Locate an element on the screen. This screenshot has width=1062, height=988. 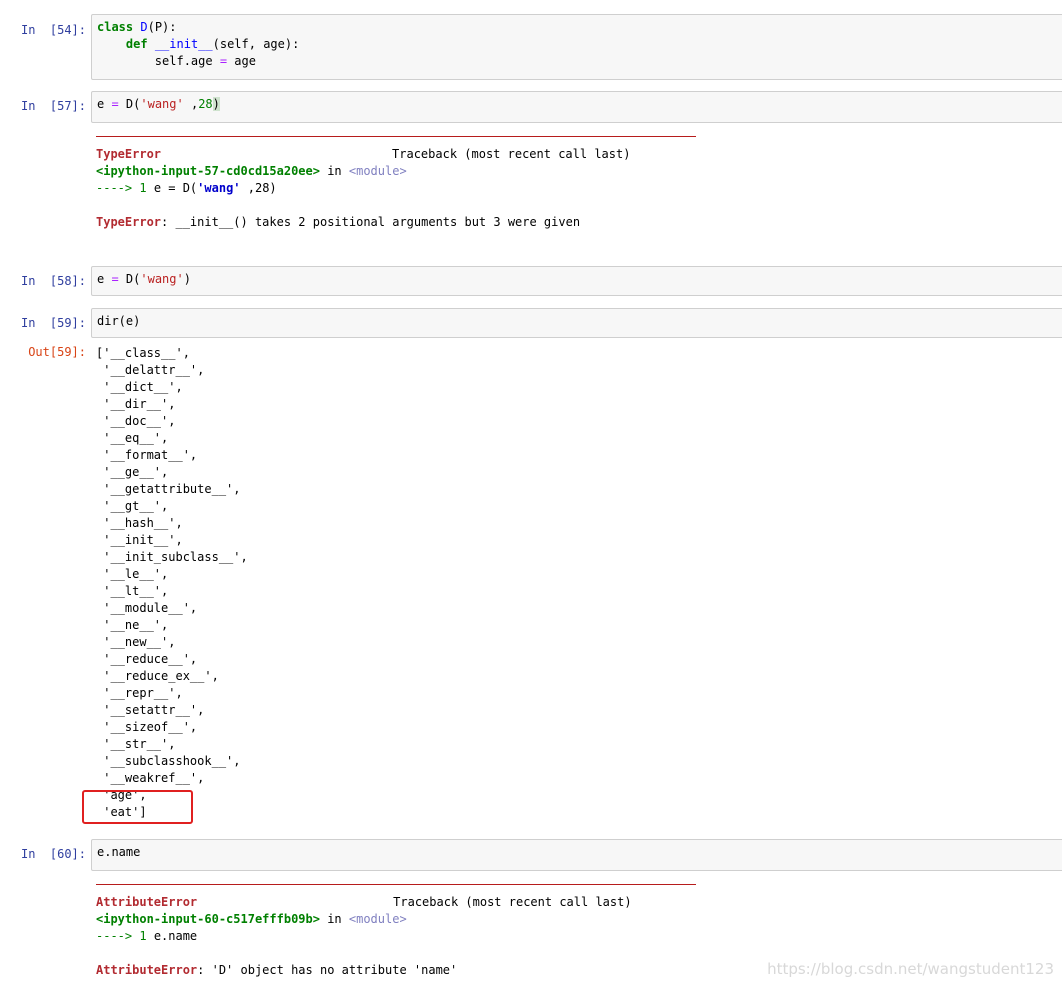
cell-60-code: e.name is located at coordinates (119, 852).